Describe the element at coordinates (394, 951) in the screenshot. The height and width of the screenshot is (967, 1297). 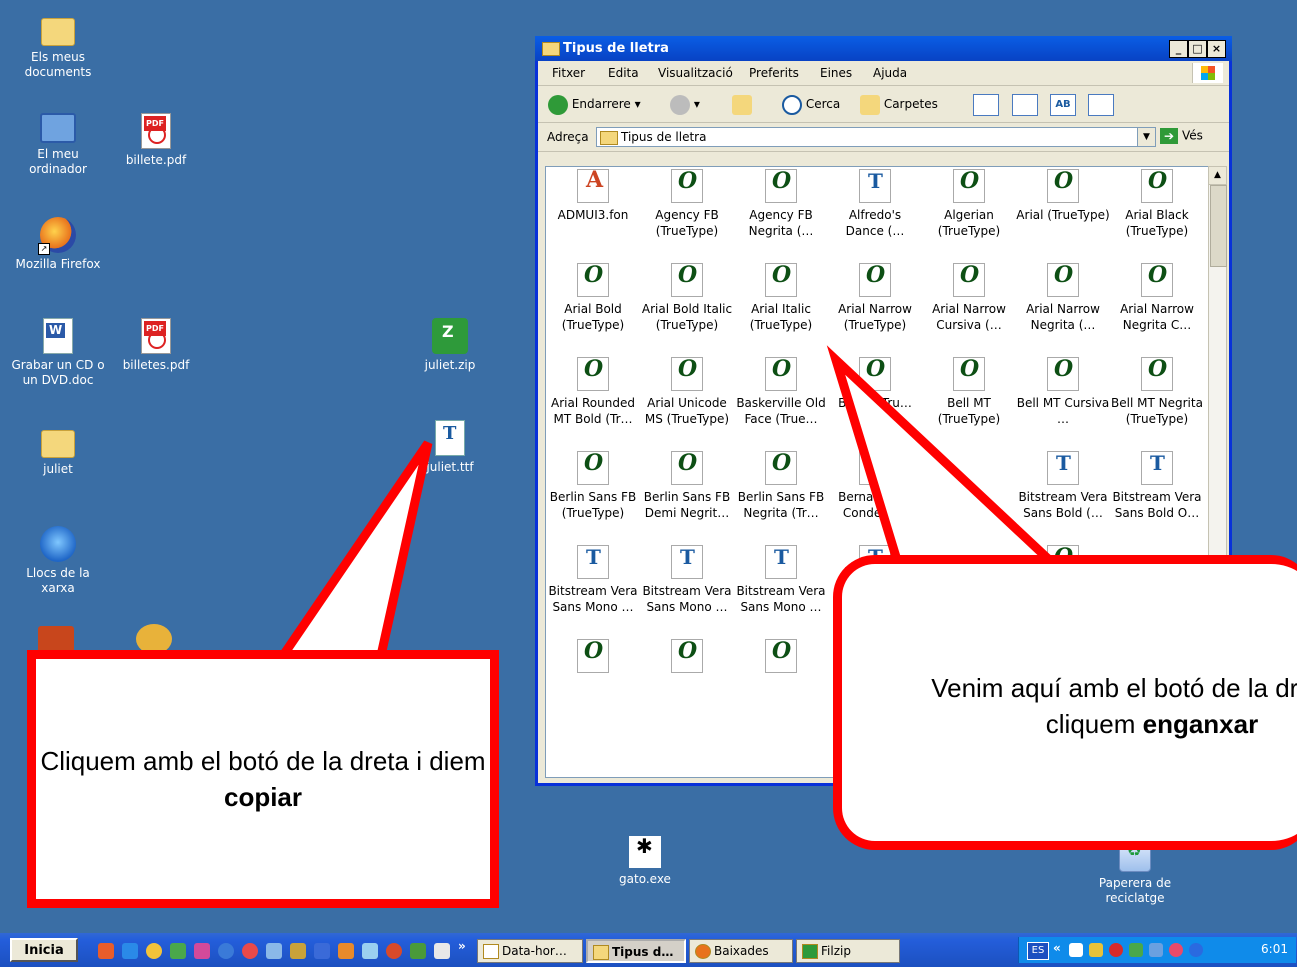
I see `quicklaunch-firefox-icon` at that location.